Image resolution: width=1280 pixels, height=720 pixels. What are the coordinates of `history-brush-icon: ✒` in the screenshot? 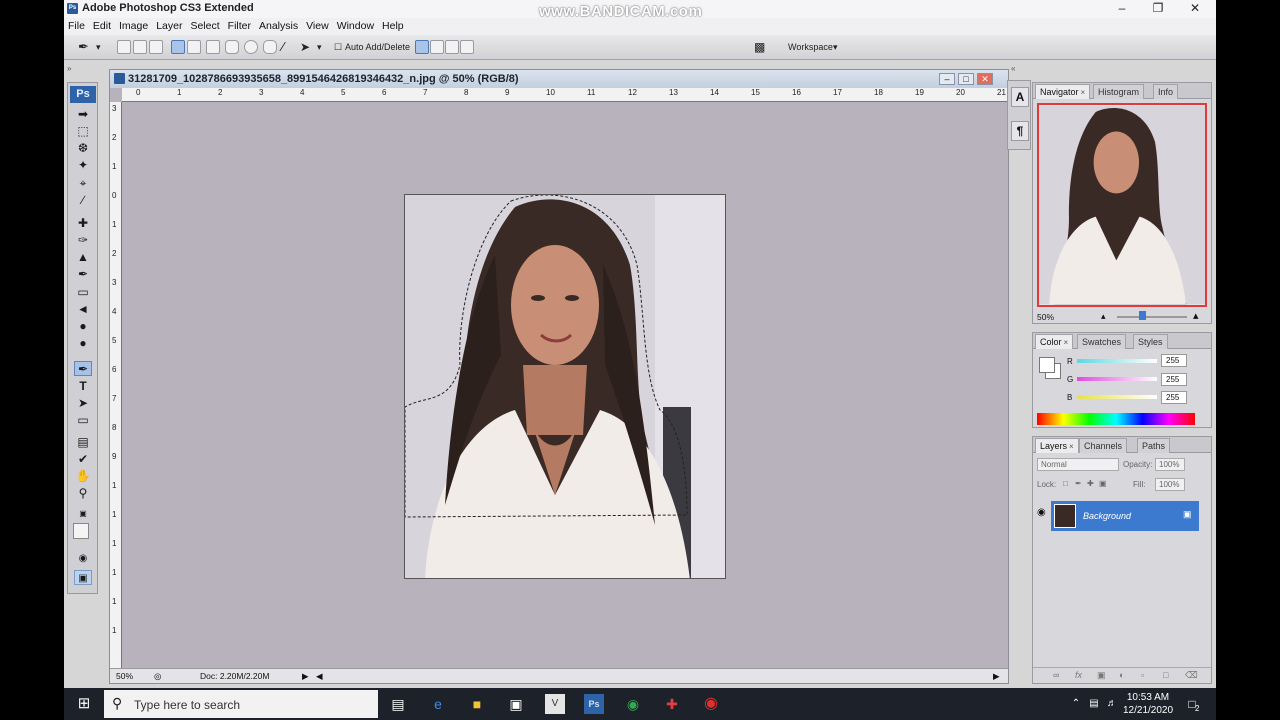 It's located at (83, 274).